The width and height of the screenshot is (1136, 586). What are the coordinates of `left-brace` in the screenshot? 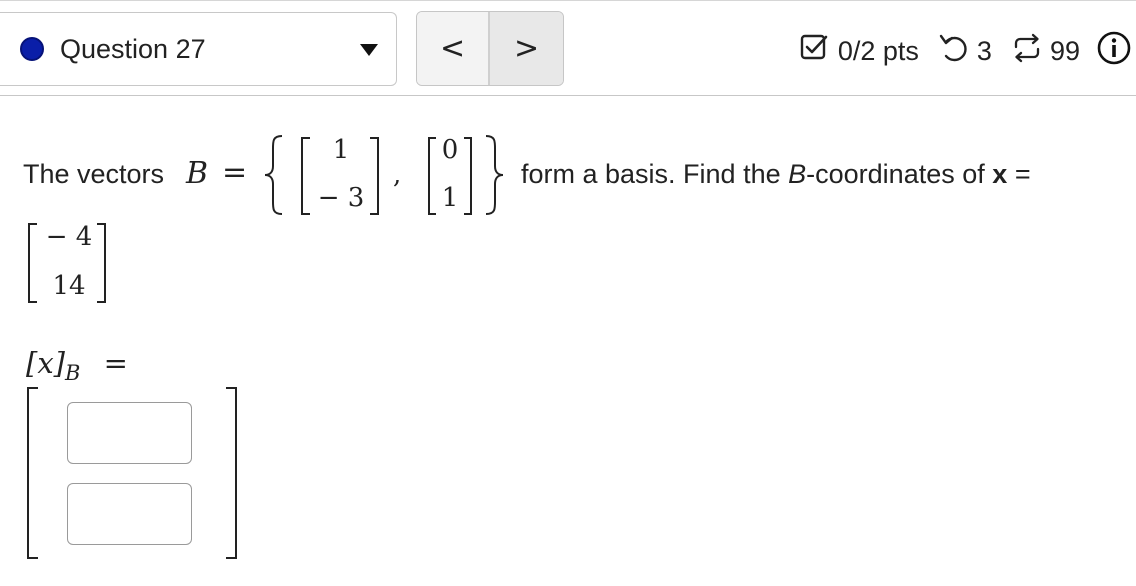 It's located at (273, 175).